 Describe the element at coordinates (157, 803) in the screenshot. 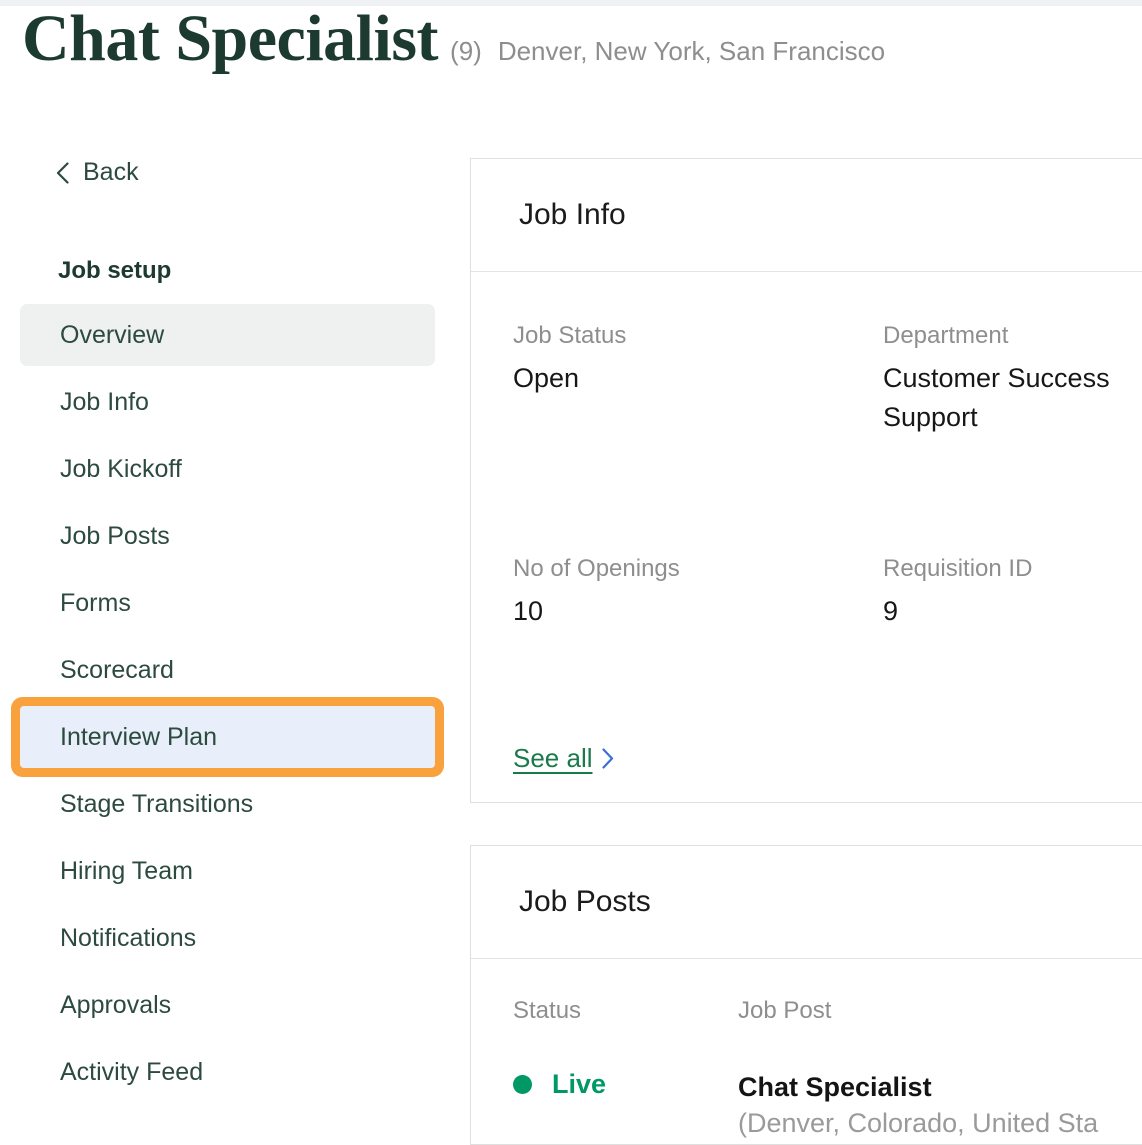

I see `sidebar-item-label: Stage Transitions` at that location.